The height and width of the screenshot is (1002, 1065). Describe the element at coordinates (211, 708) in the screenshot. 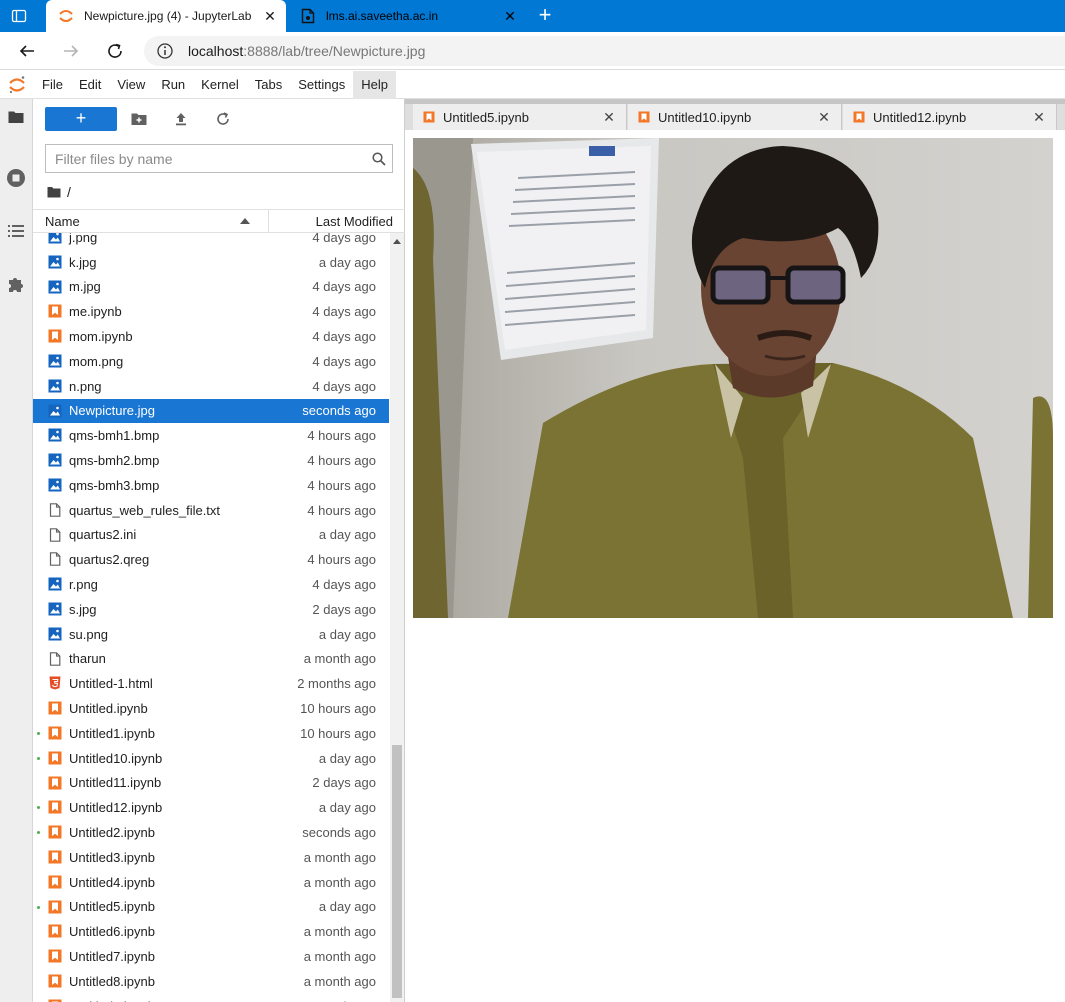

I see `file-row: Untitled.ipynb 10 hours ago` at that location.